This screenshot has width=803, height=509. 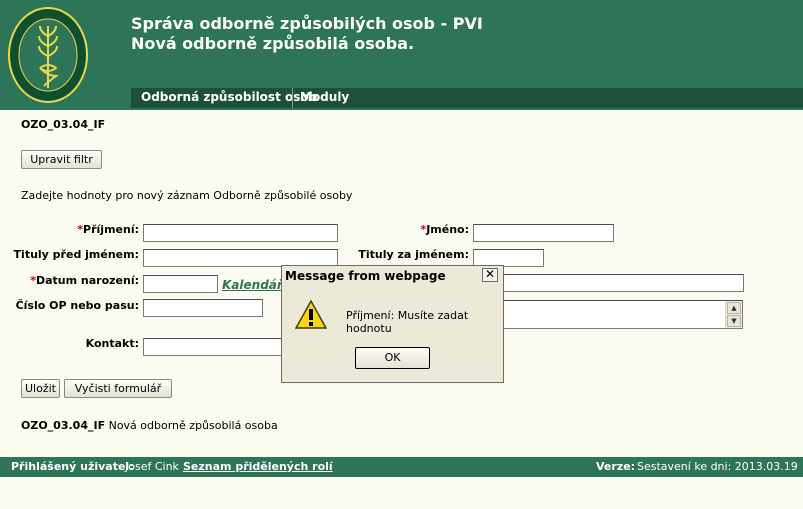 I want to click on firstname-label: *Jméno:, so click(x=444, y=229).